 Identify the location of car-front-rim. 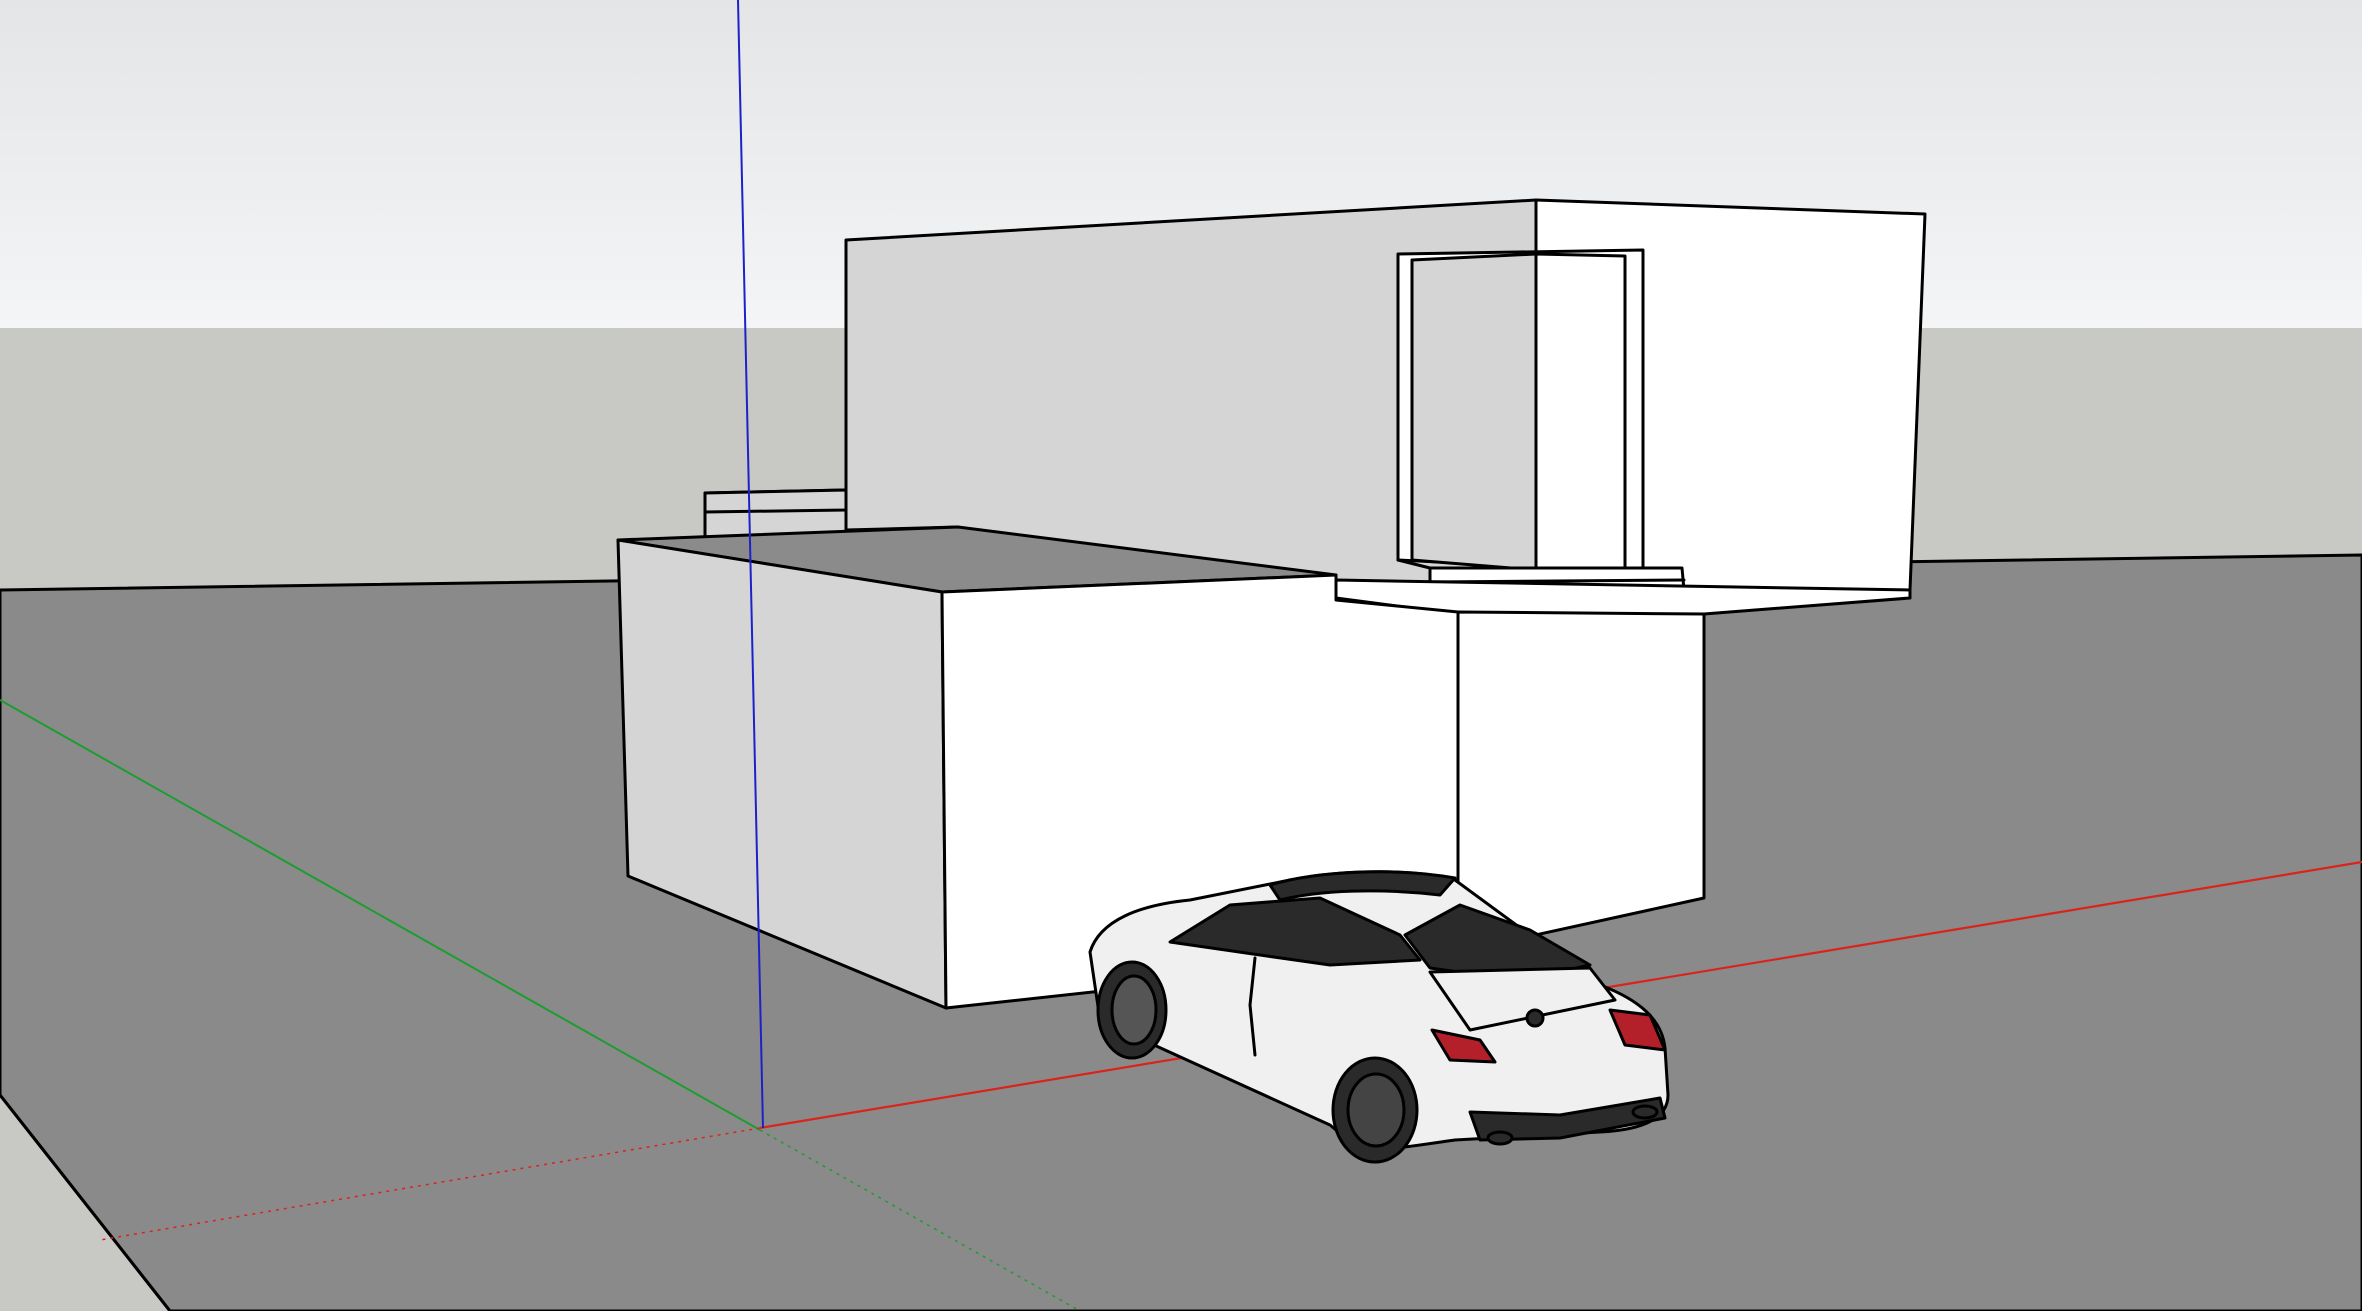
(1134, 1010).